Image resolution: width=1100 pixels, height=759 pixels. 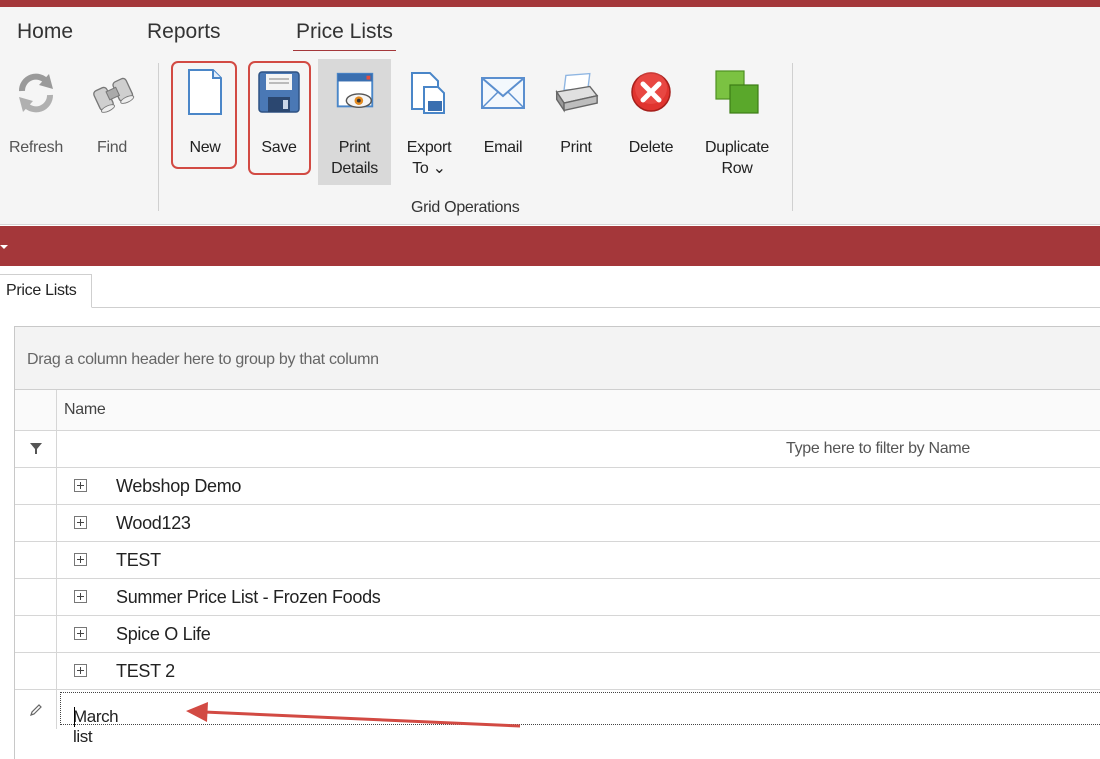 I want to click on row-name: Wood123, so click(x=153, y=523).